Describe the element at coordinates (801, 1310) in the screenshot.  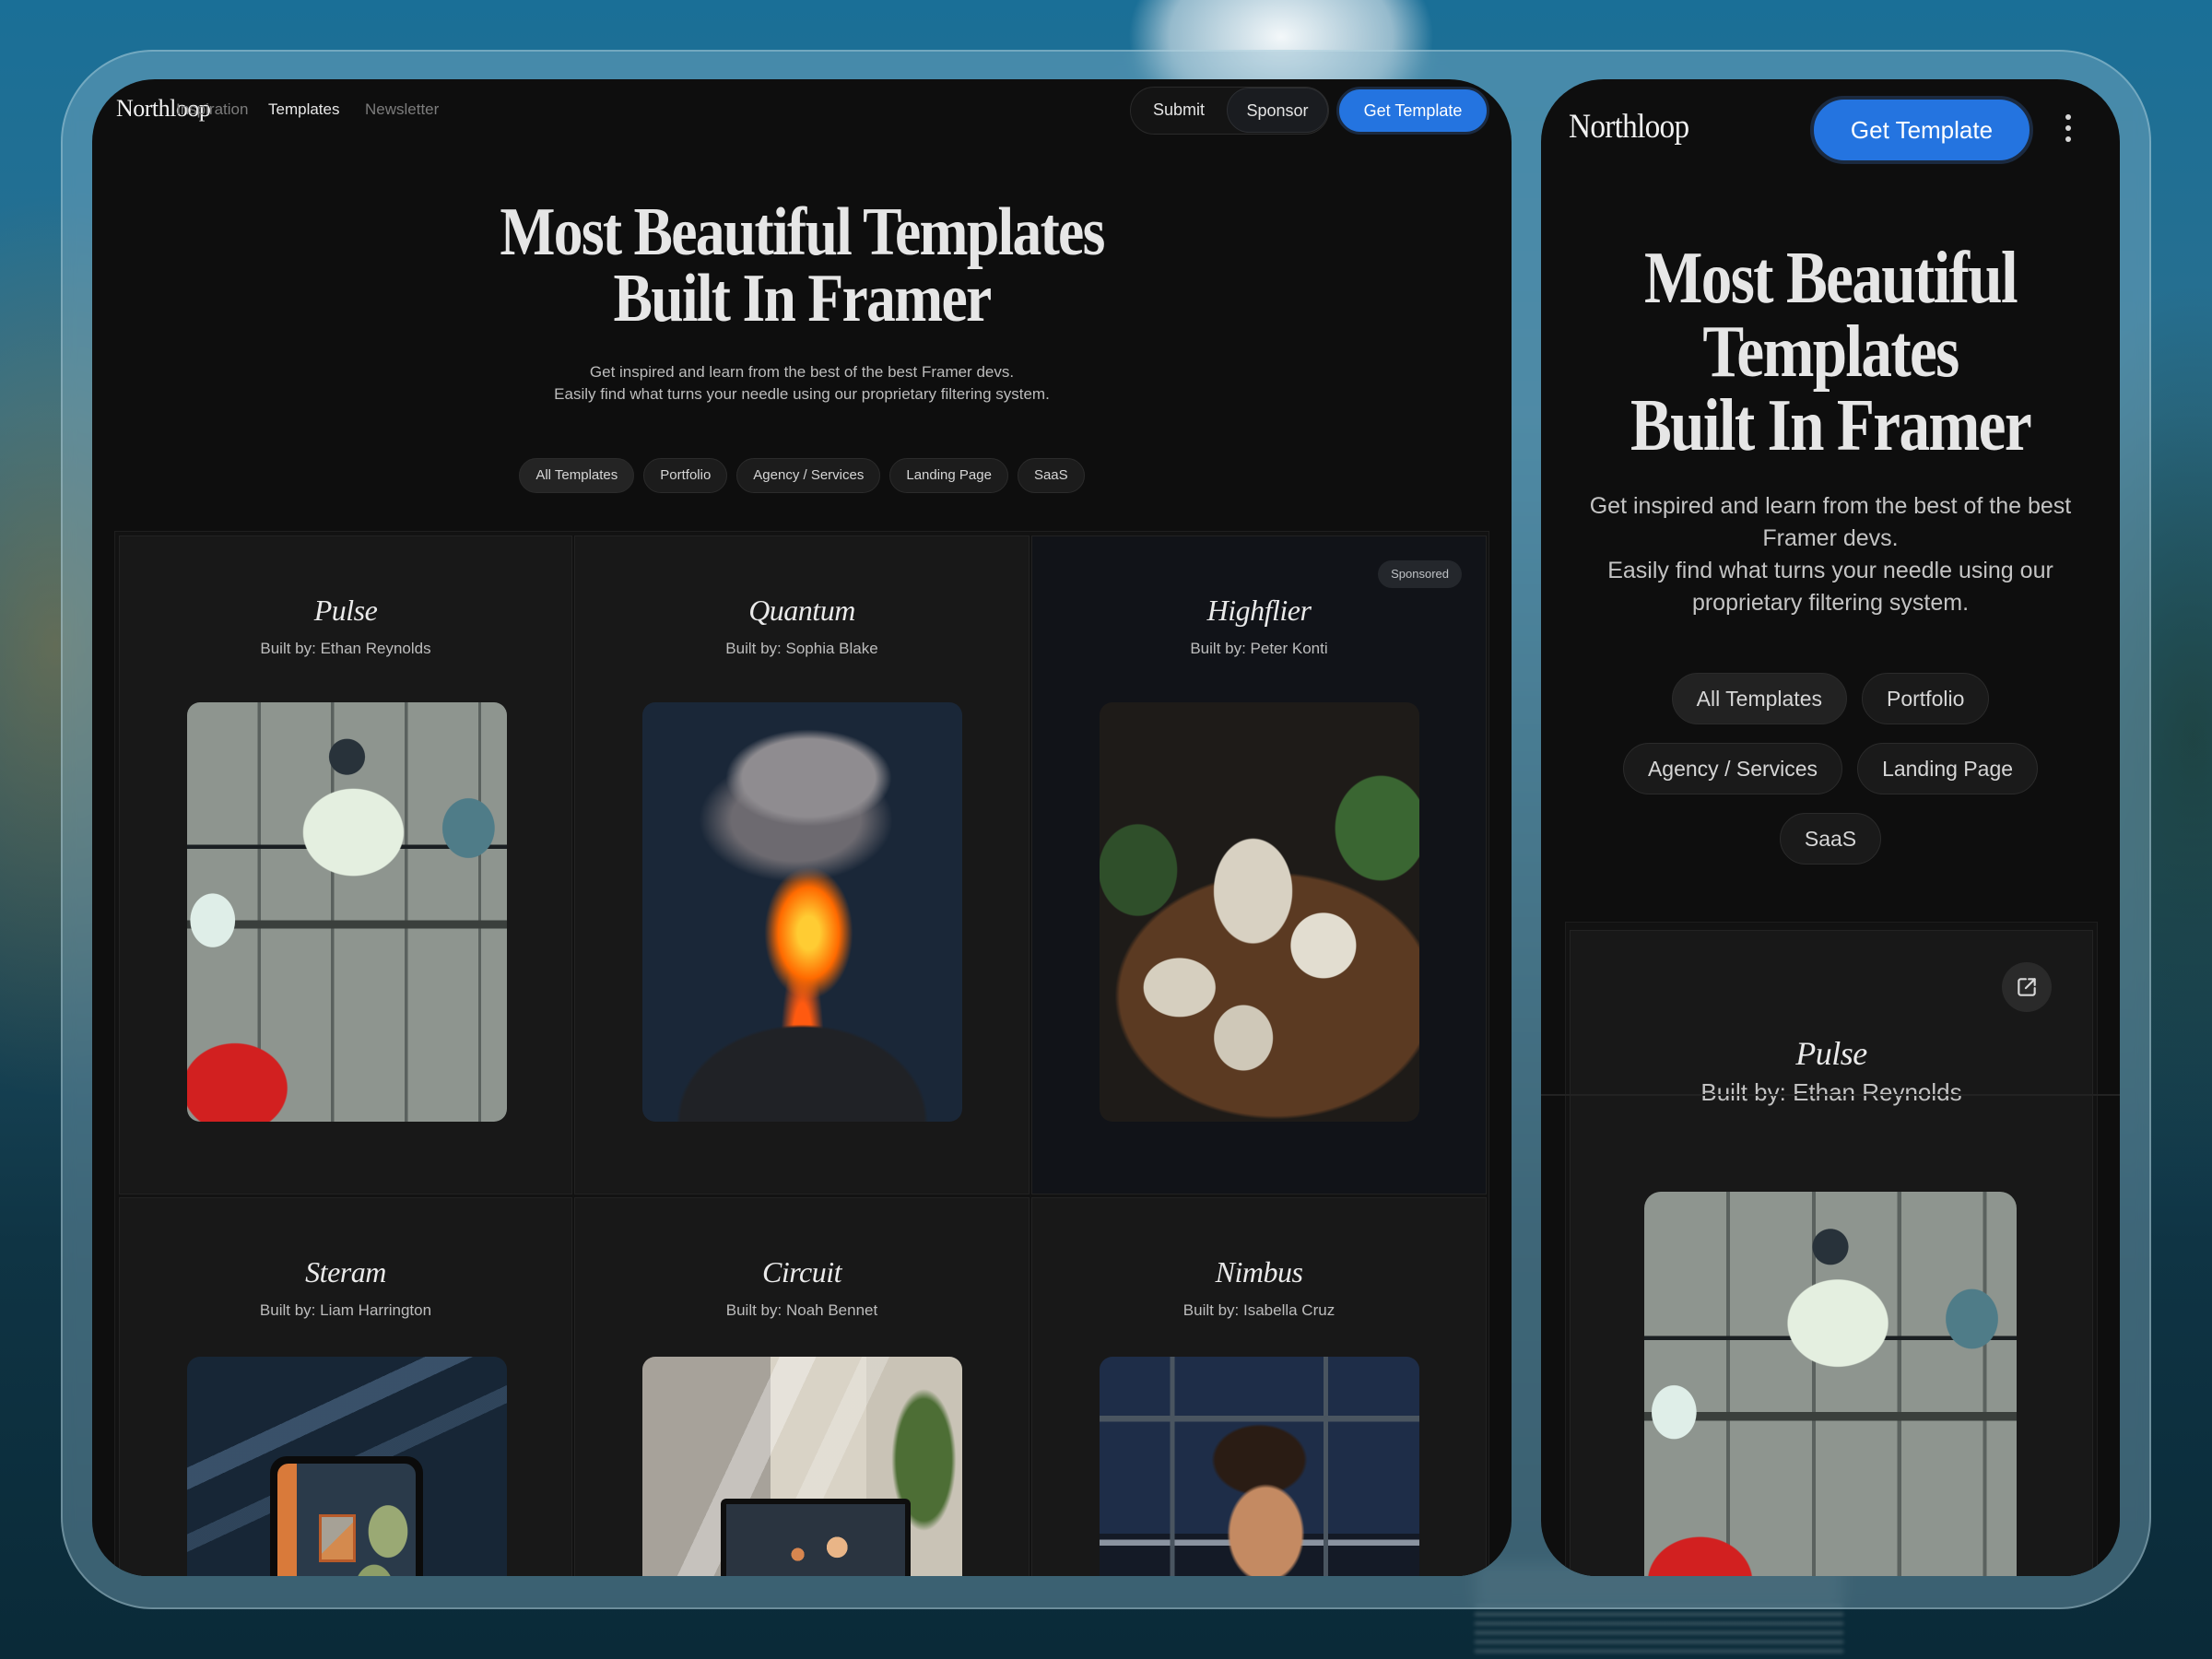
I see `card-author: Built by: Noah Bennet` at that location.